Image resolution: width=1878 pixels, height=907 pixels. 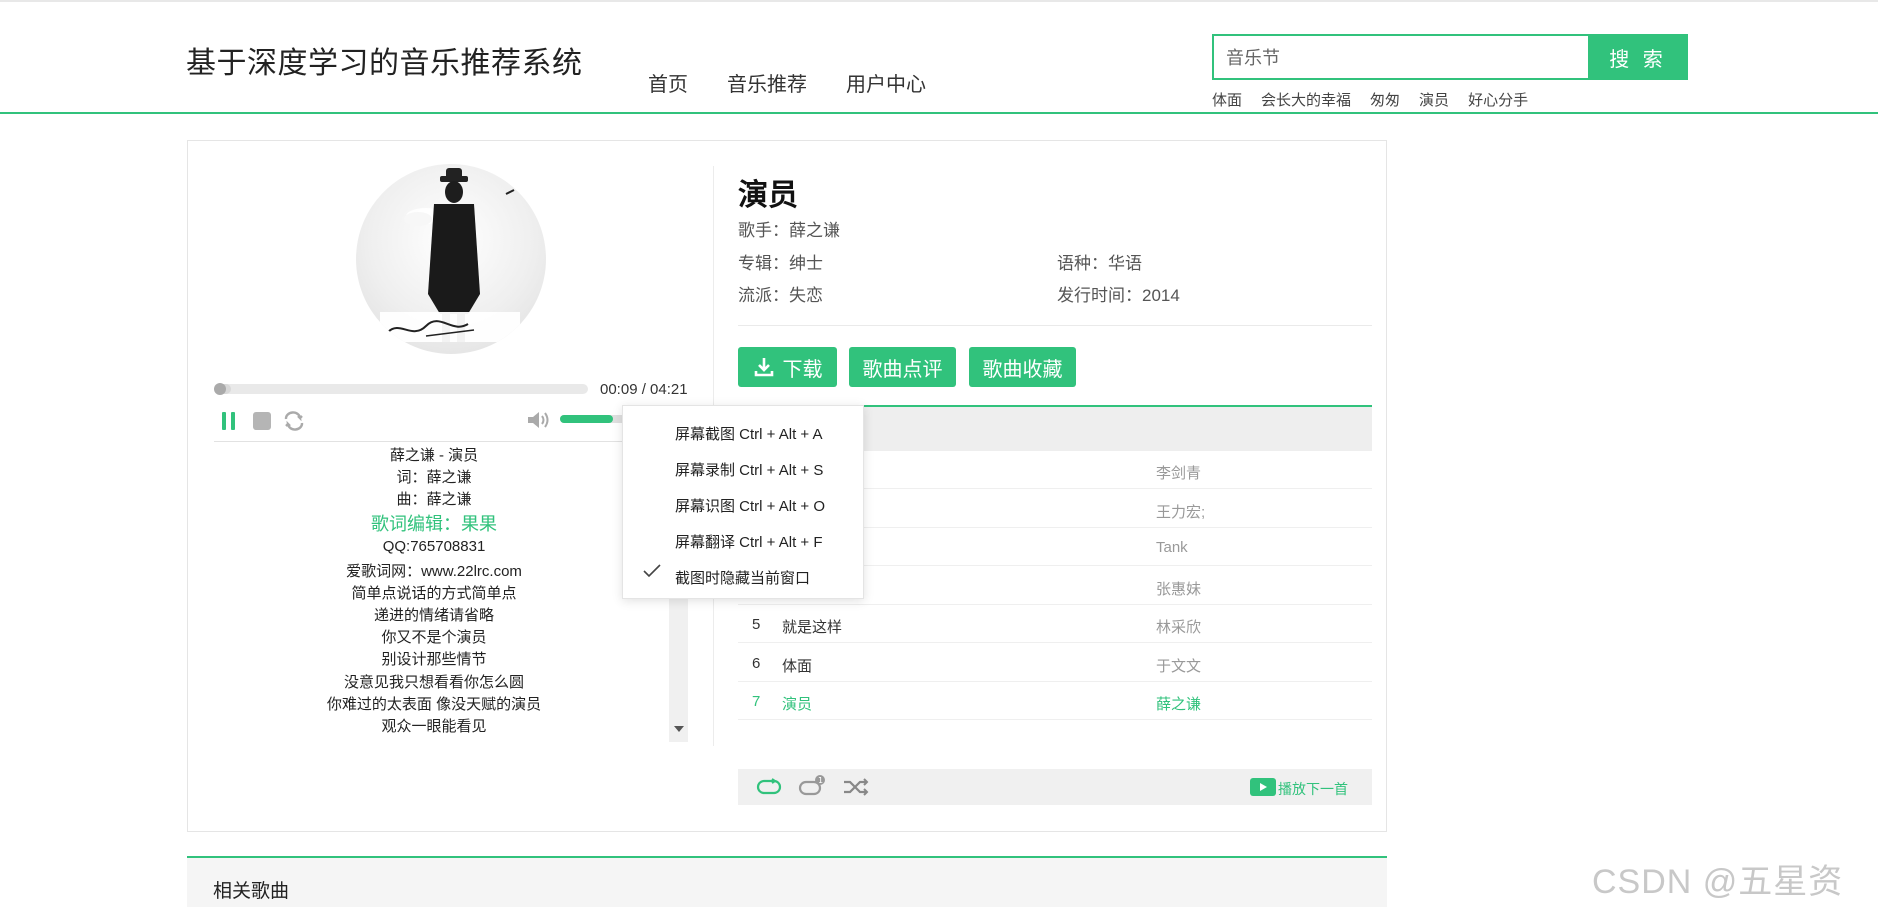 What do you see at coordinates (749, 433) in the screenshot?
I see `menu-item-screenshot: 屏幕截图 Ctrl + Alt + A` at bounding box center [749, 433].